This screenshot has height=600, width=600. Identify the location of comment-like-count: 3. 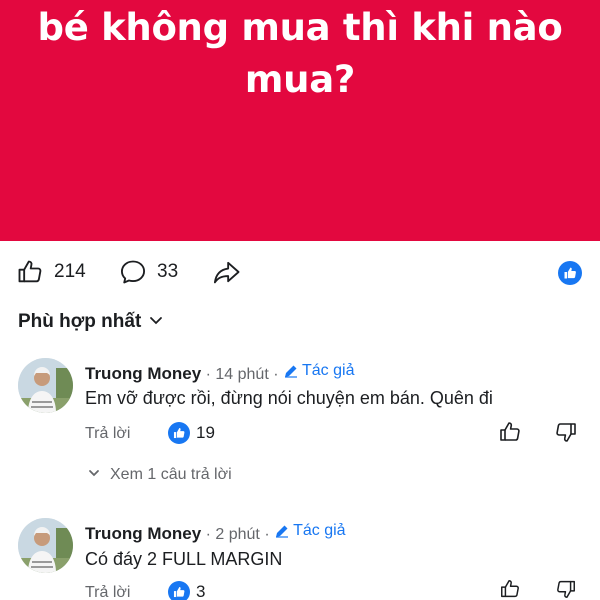
(201, 591).